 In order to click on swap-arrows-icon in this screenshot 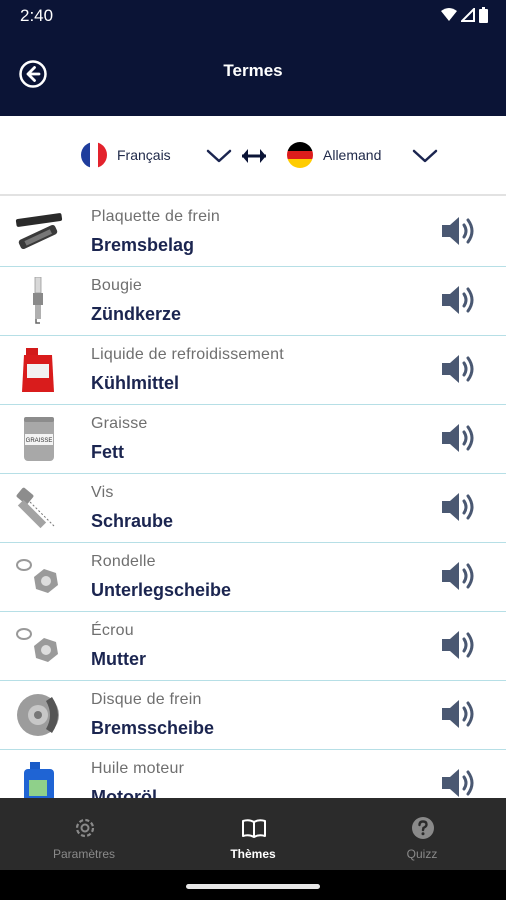, I will do `click(254, 156)`.